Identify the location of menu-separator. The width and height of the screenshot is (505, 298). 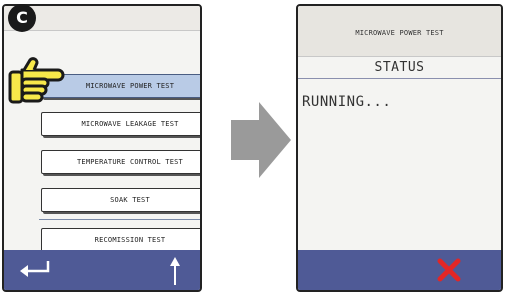
(119, 219).